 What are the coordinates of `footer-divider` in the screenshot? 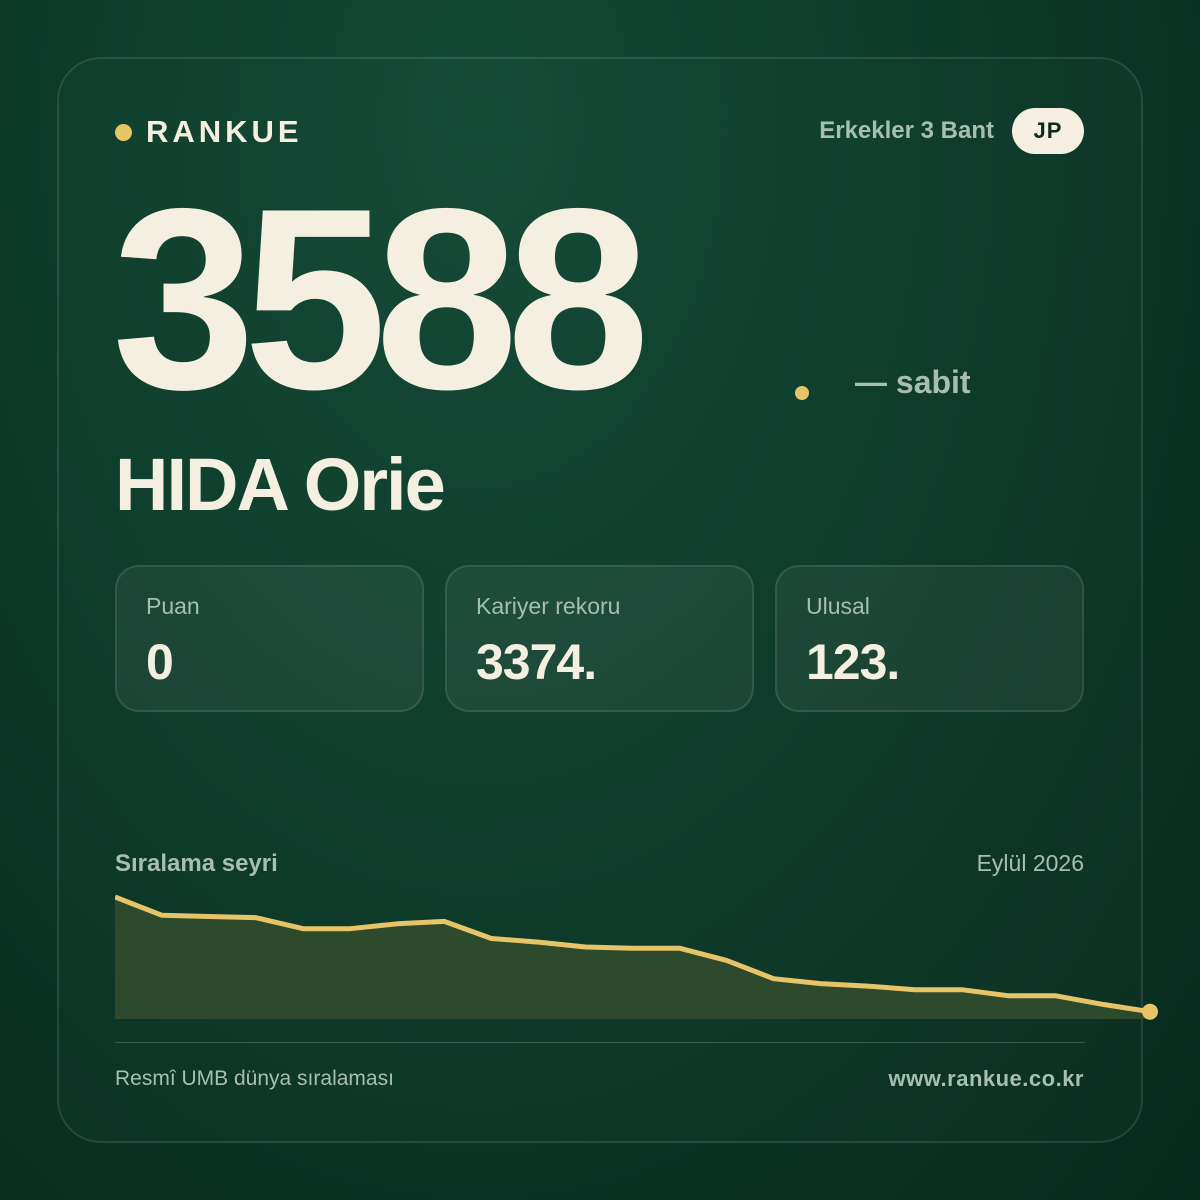 It's located at (600, 1042).